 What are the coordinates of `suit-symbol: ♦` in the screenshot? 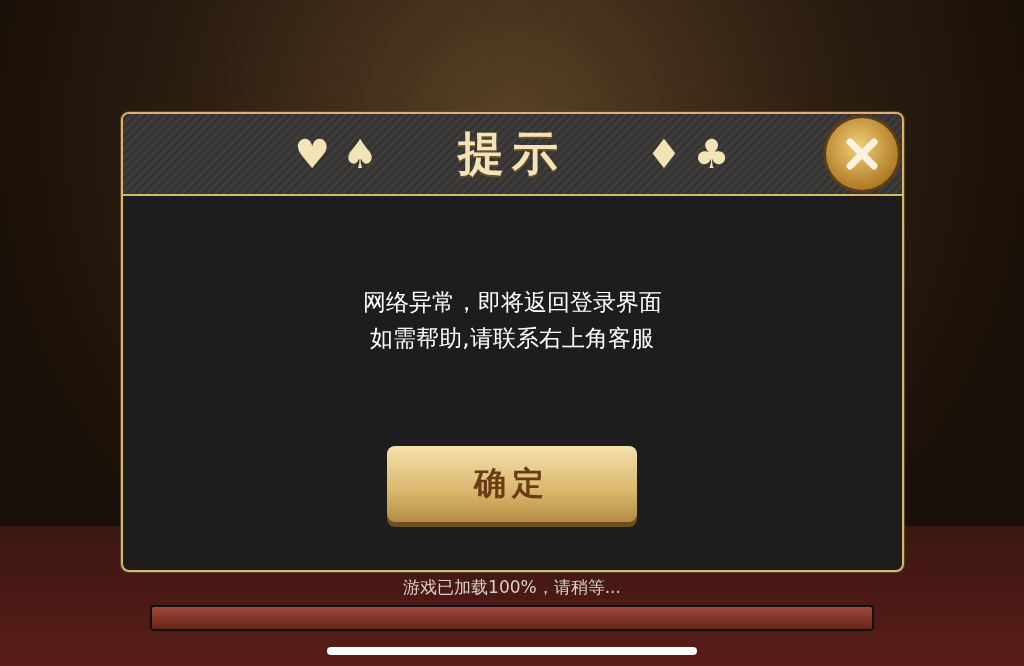 It's located at (664, 154).